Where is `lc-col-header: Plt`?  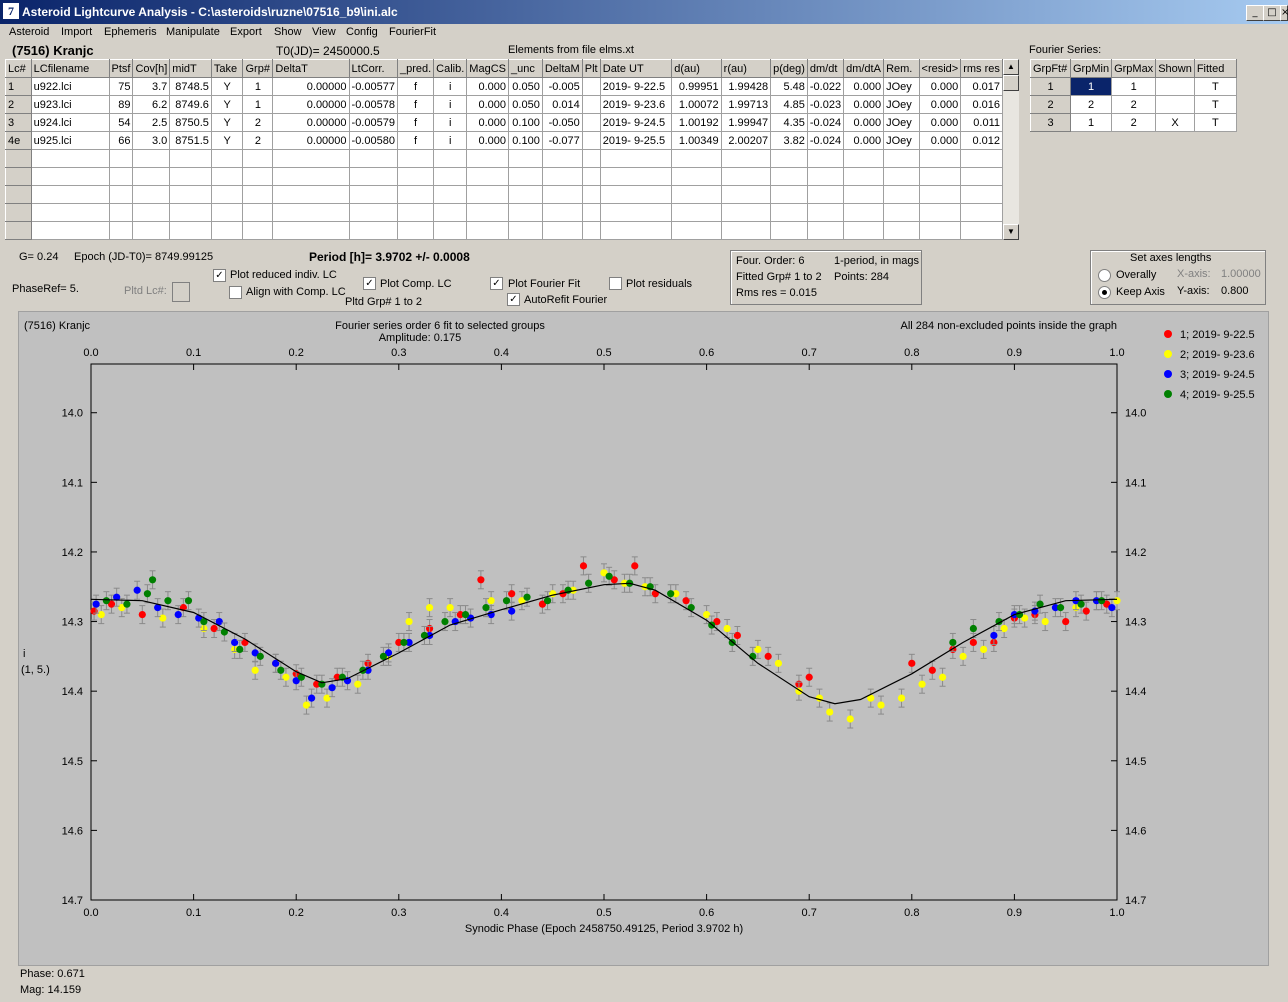 lc-col-header: Plt is located at coordinates (591, 68).